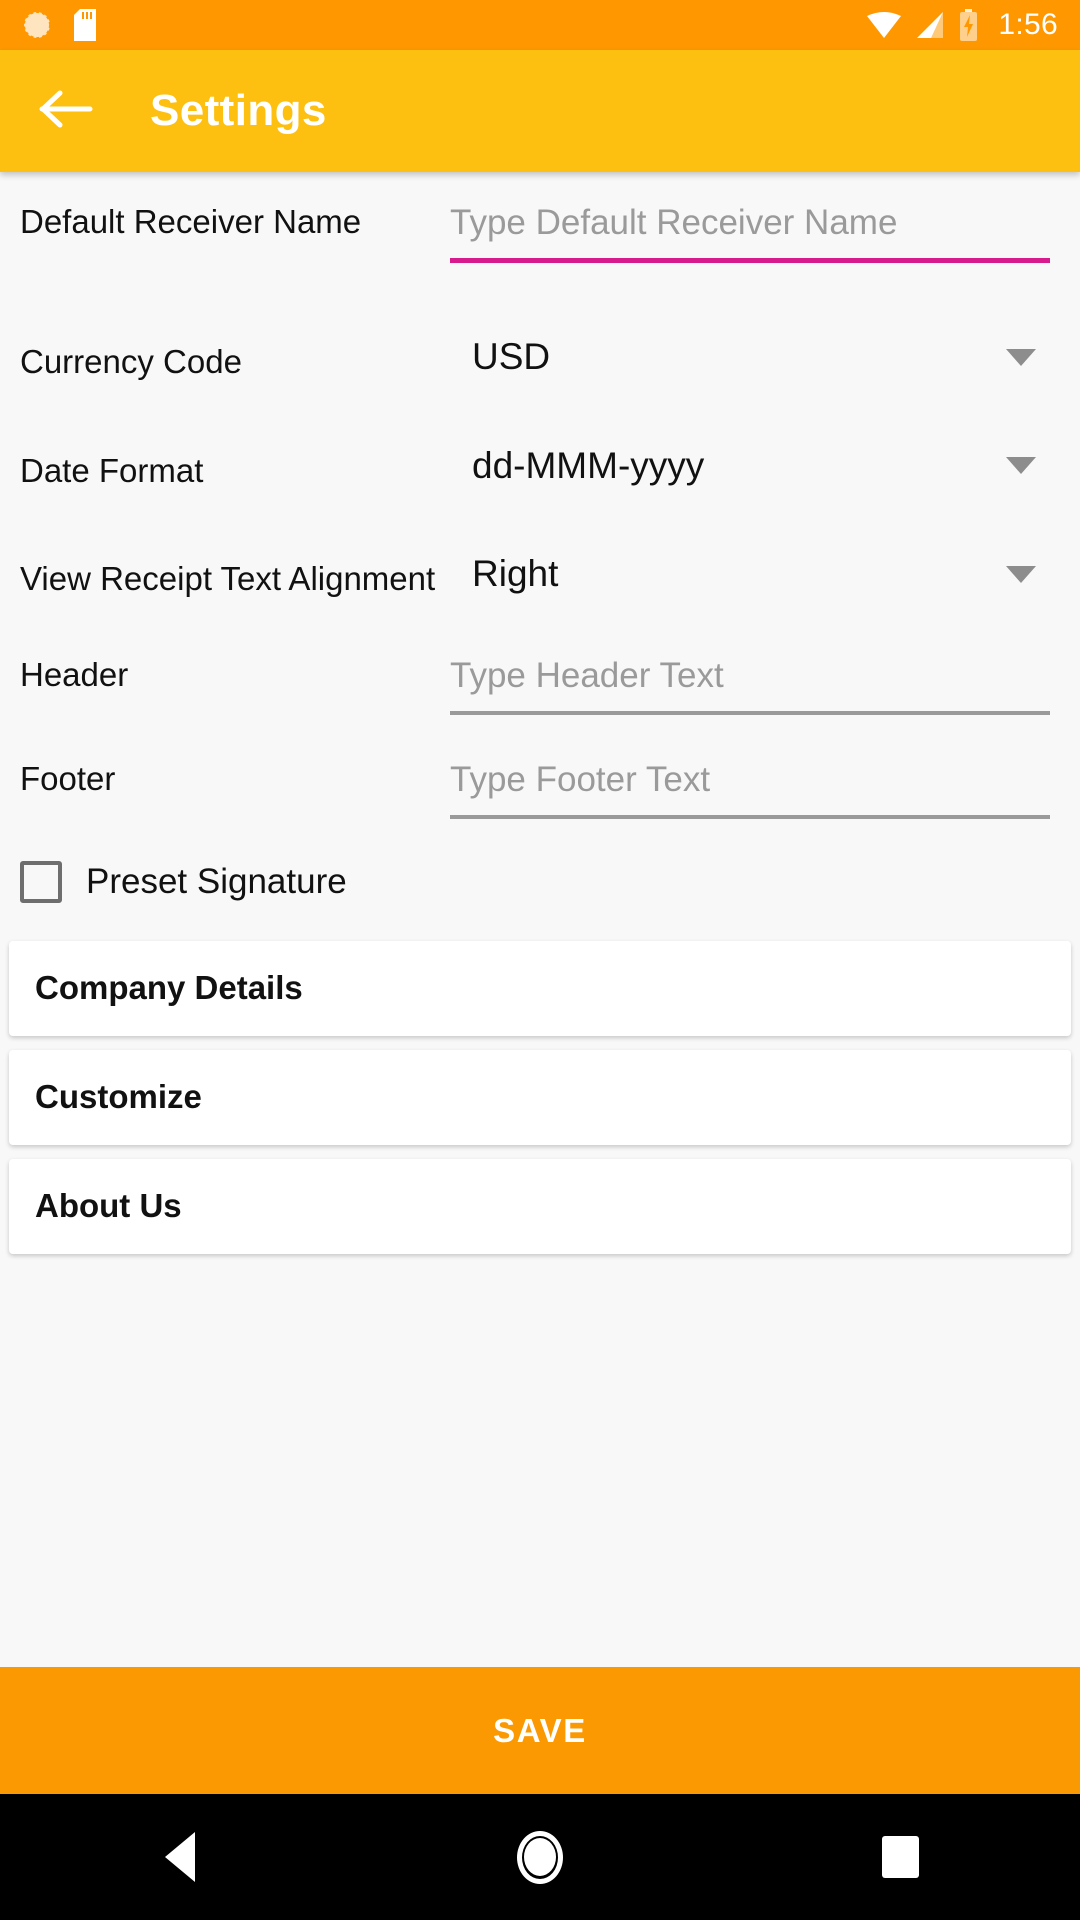 The width and height of the screenshot is (1080, 1920). I want to click on nav-home-button, so click(540, 1857).